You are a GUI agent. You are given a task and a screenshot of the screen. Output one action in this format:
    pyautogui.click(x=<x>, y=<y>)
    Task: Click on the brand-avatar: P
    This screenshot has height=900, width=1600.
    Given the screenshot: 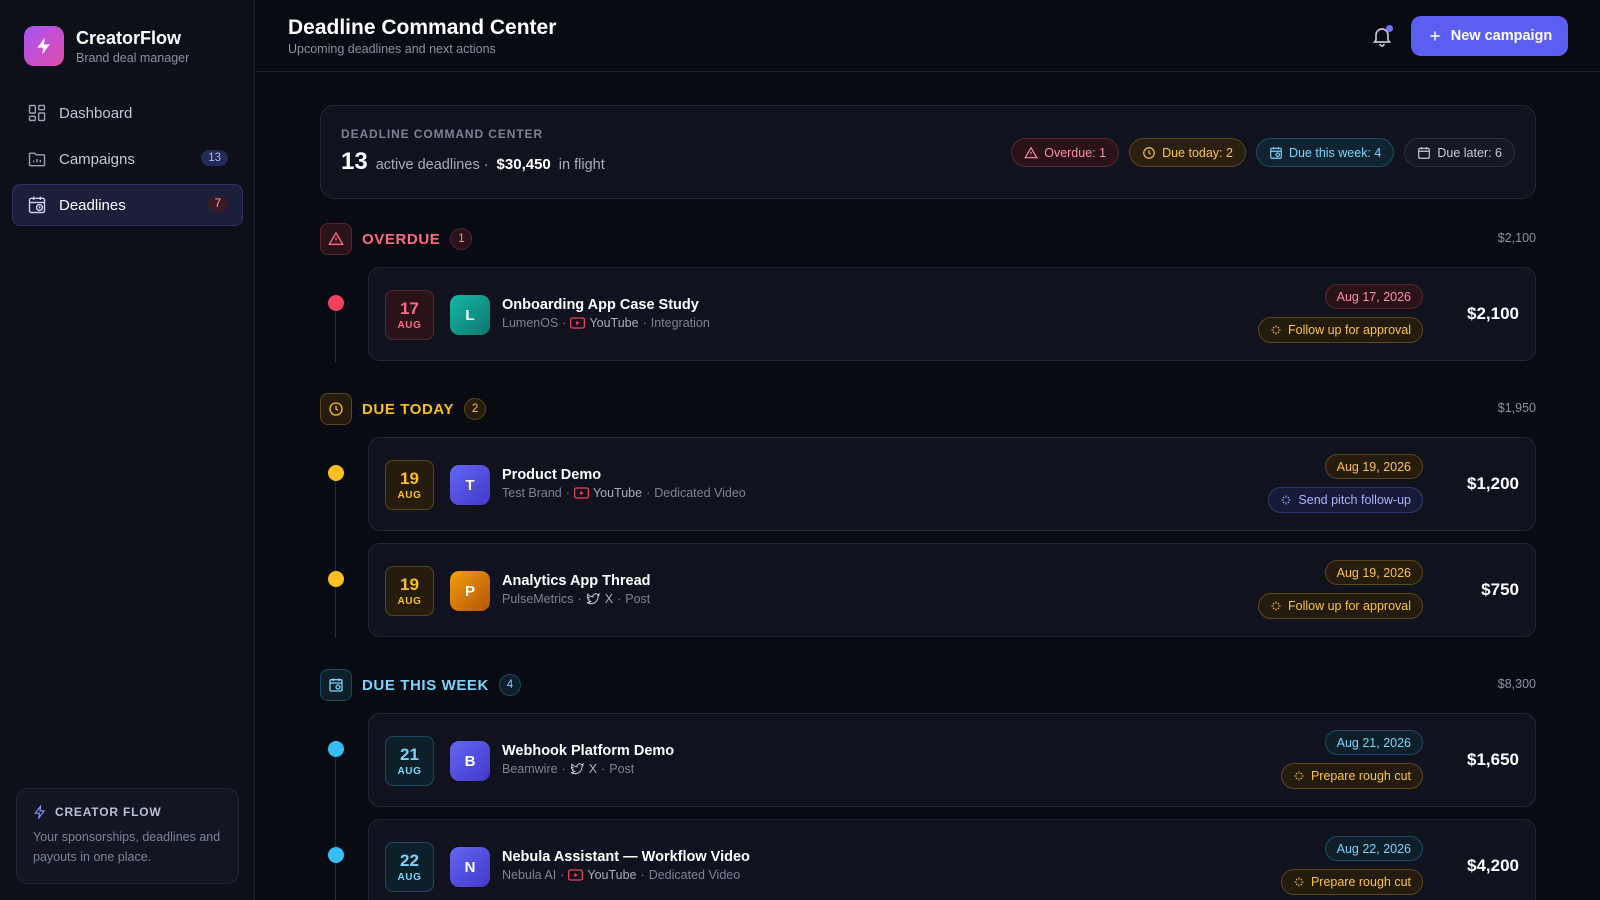 What is the action you would take?
    pyautogui.click(x=470, y=591)
    